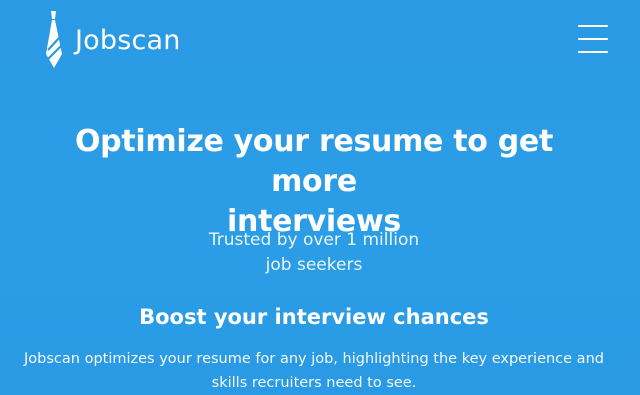 The image size is (640, 395). I want to click on trusted-line-2: job seekers, so click(314, 265).